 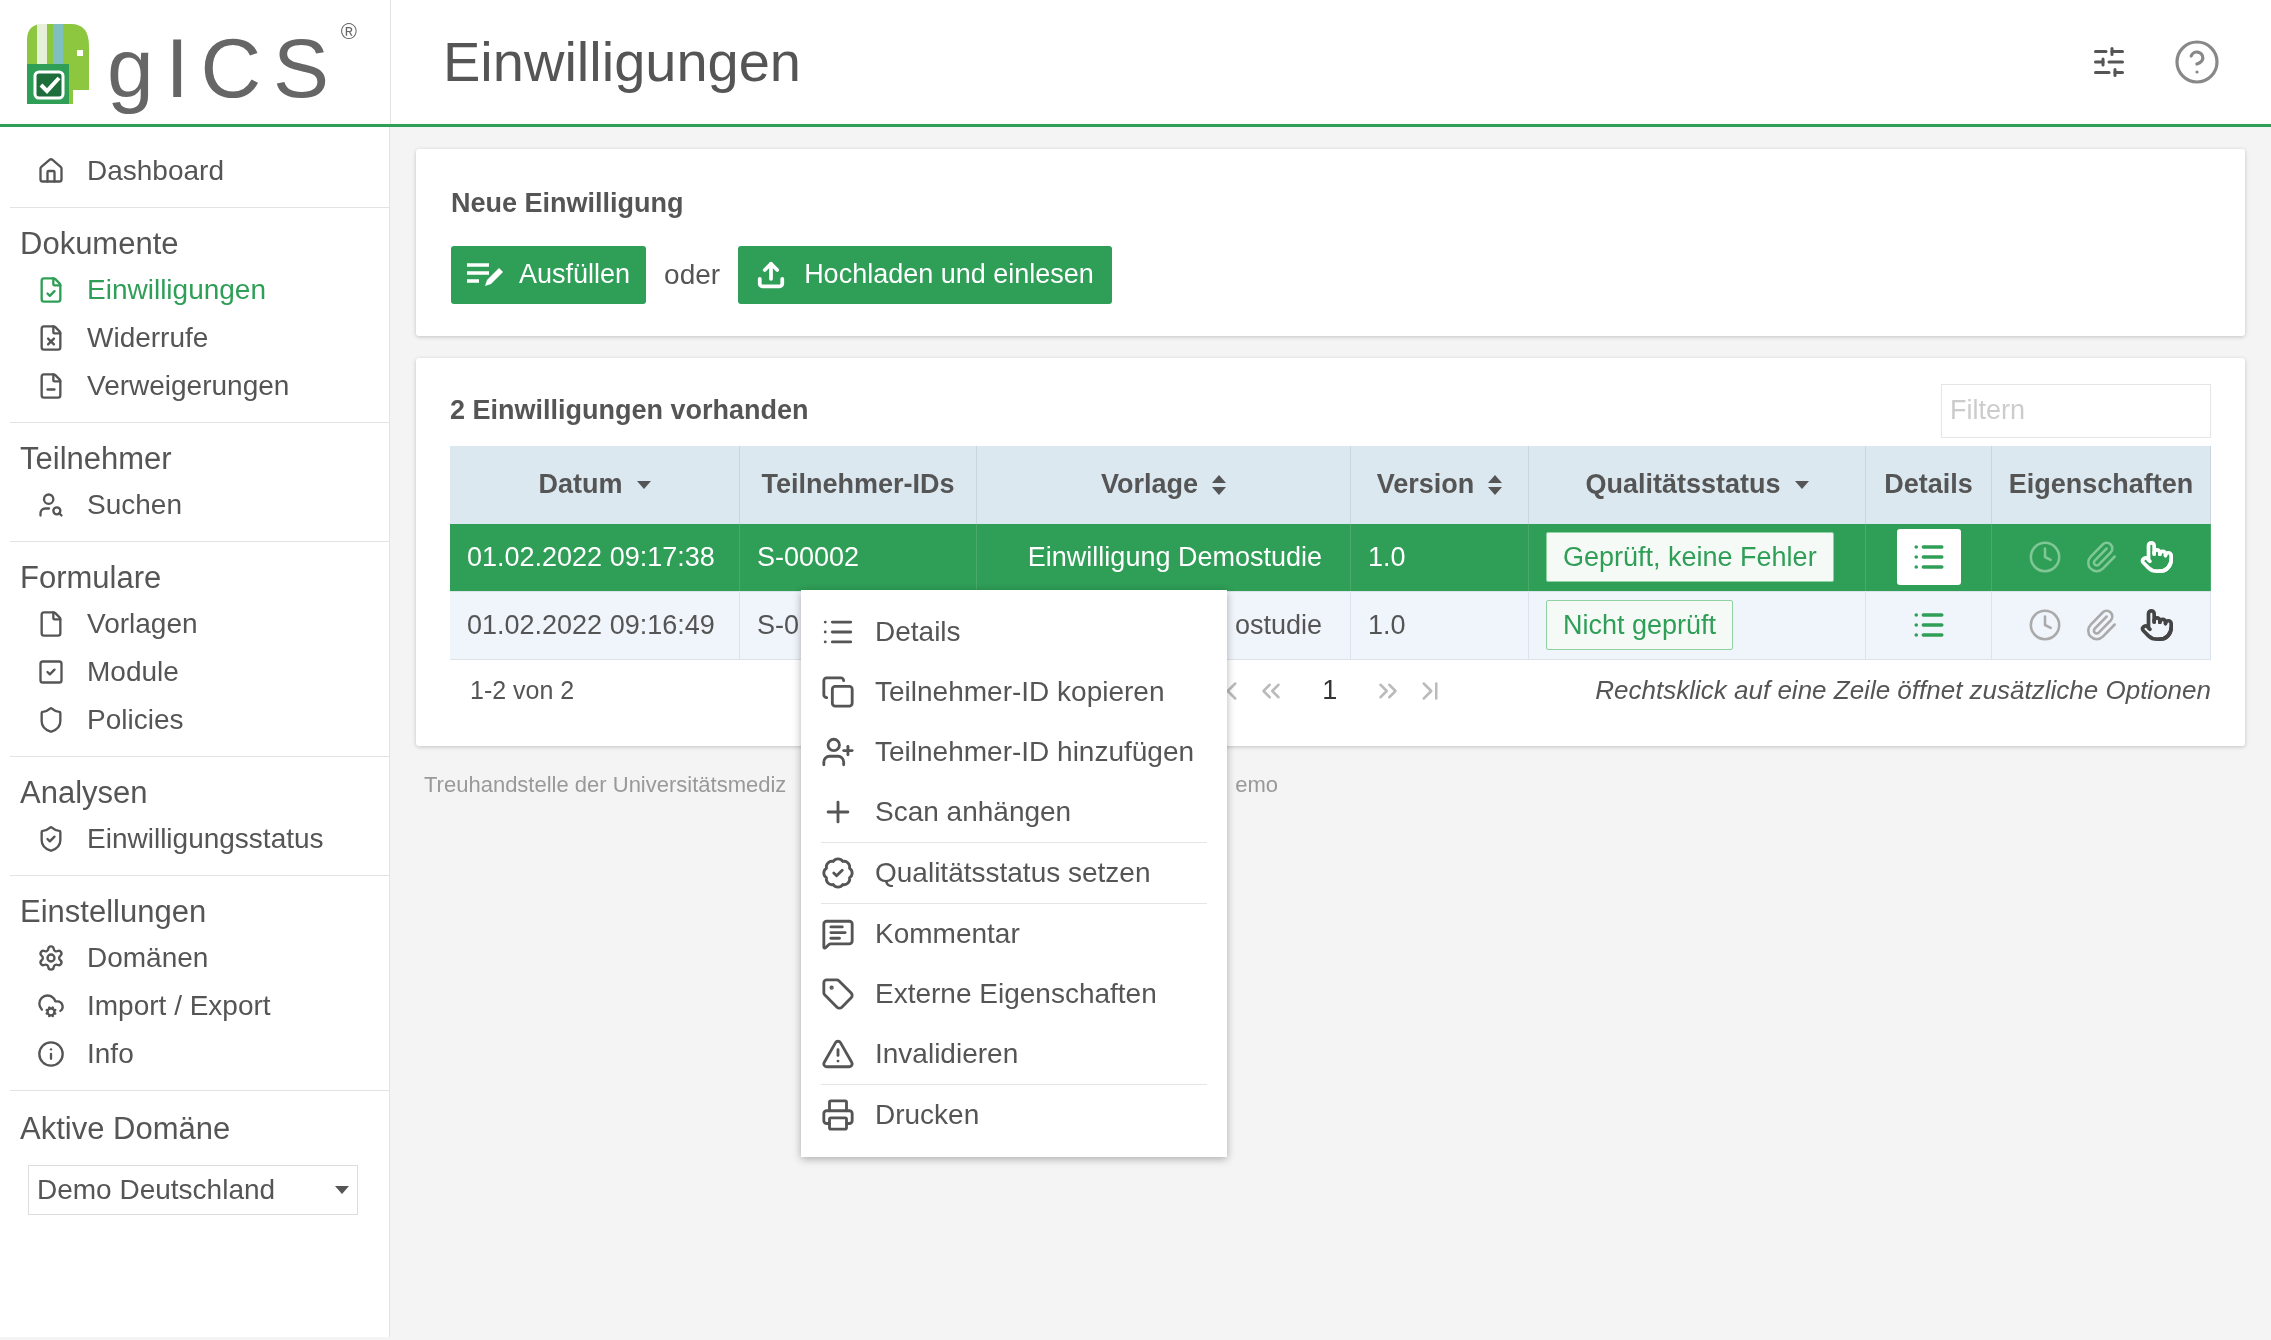 I want to click on nav-item: Widerrufe, so click(x=199, y=338).